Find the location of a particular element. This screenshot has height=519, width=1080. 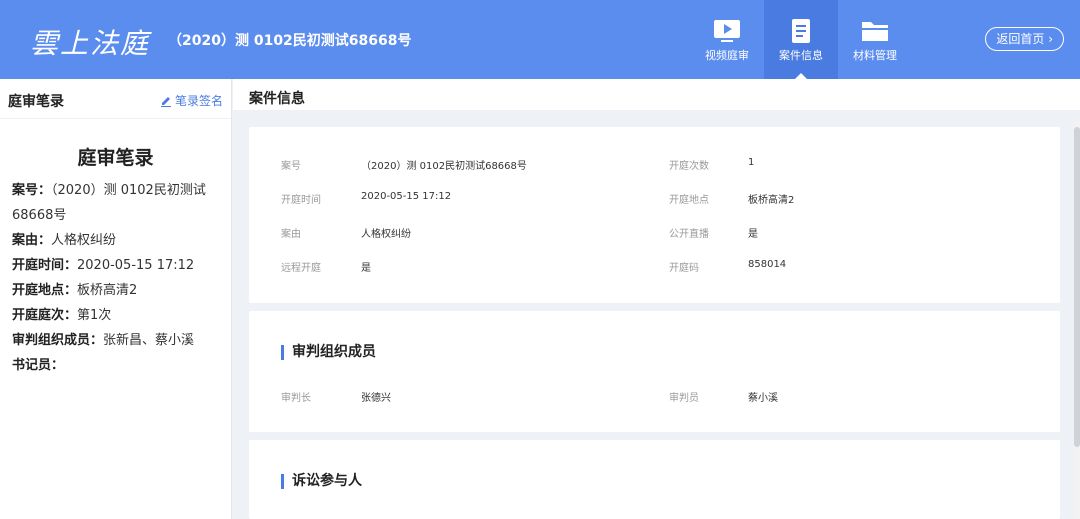

nav-materials: 材料管理 is located at coordinates (875, 39).